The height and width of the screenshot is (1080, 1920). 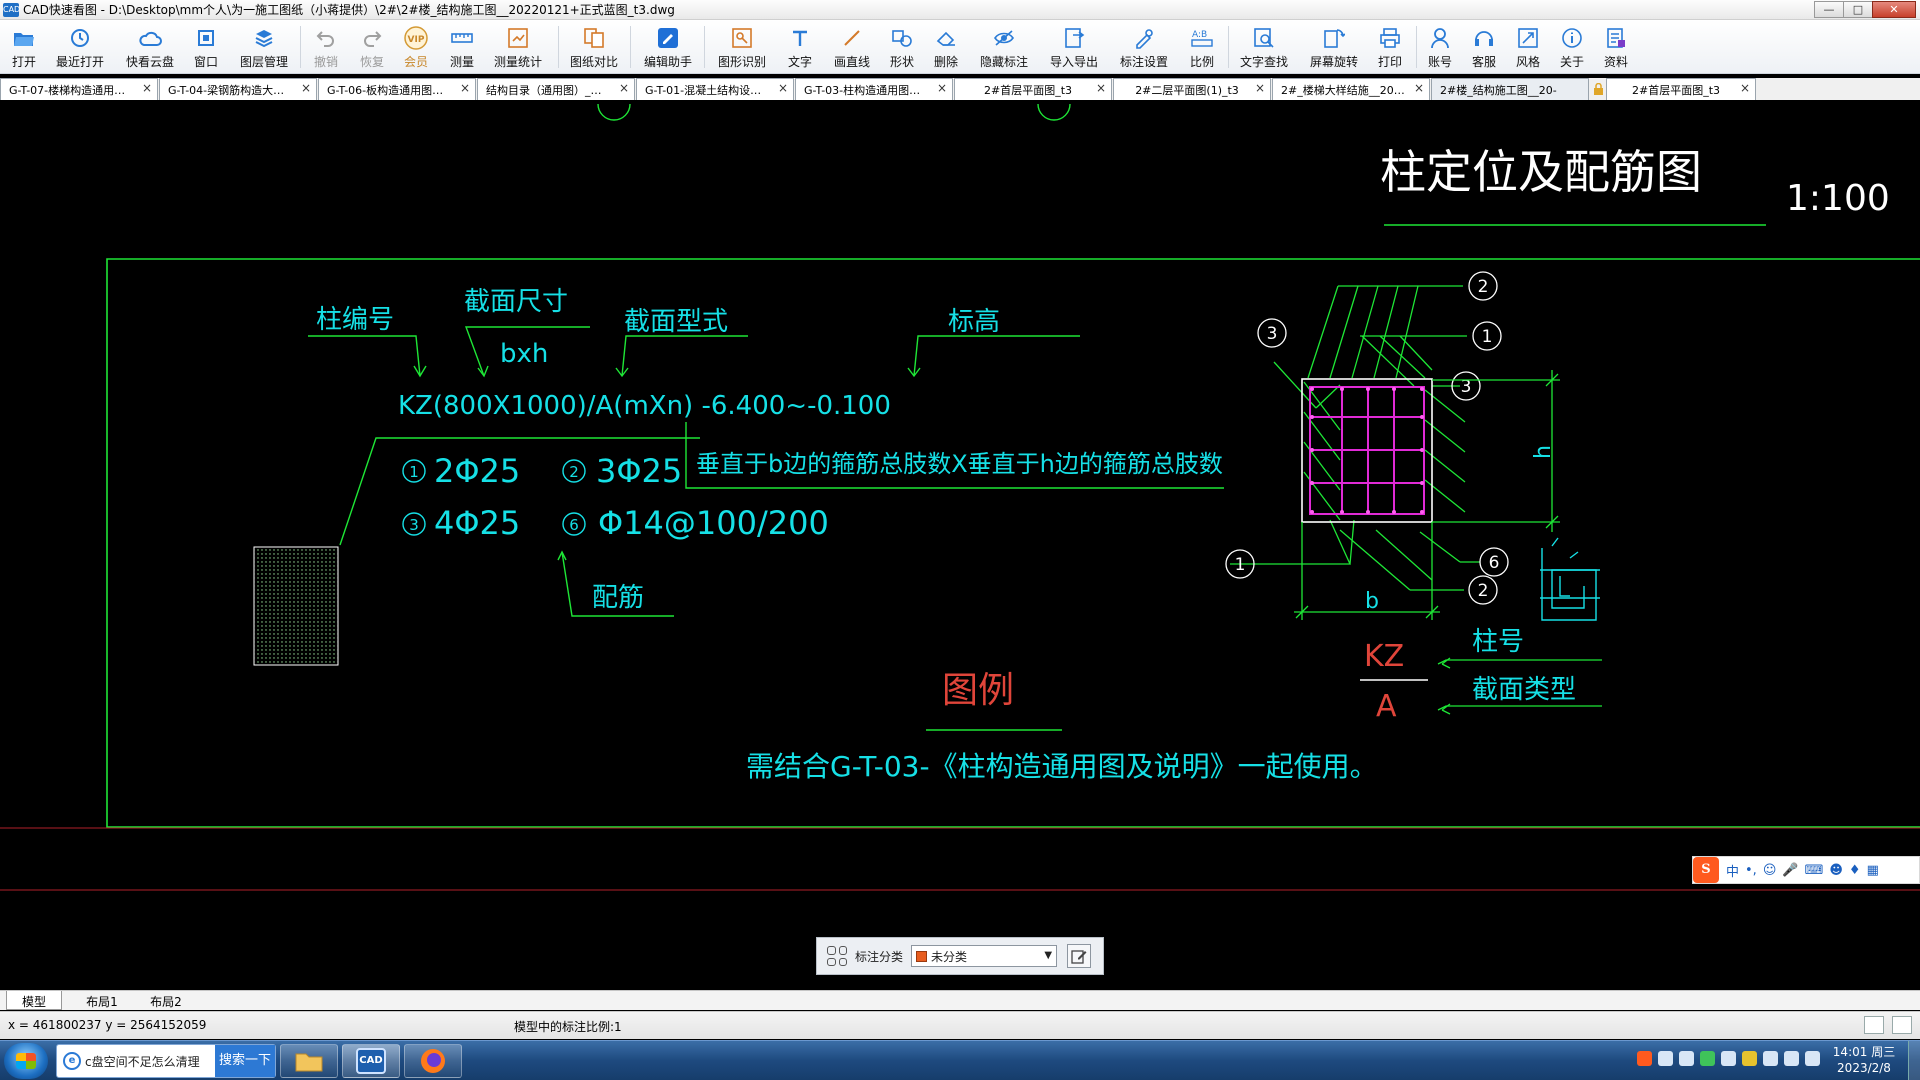 What do you see at coordinates (1873, 870) in the screenshot?
I see `ime-grid-icon: ▦` at bounding box center [1873, 870].